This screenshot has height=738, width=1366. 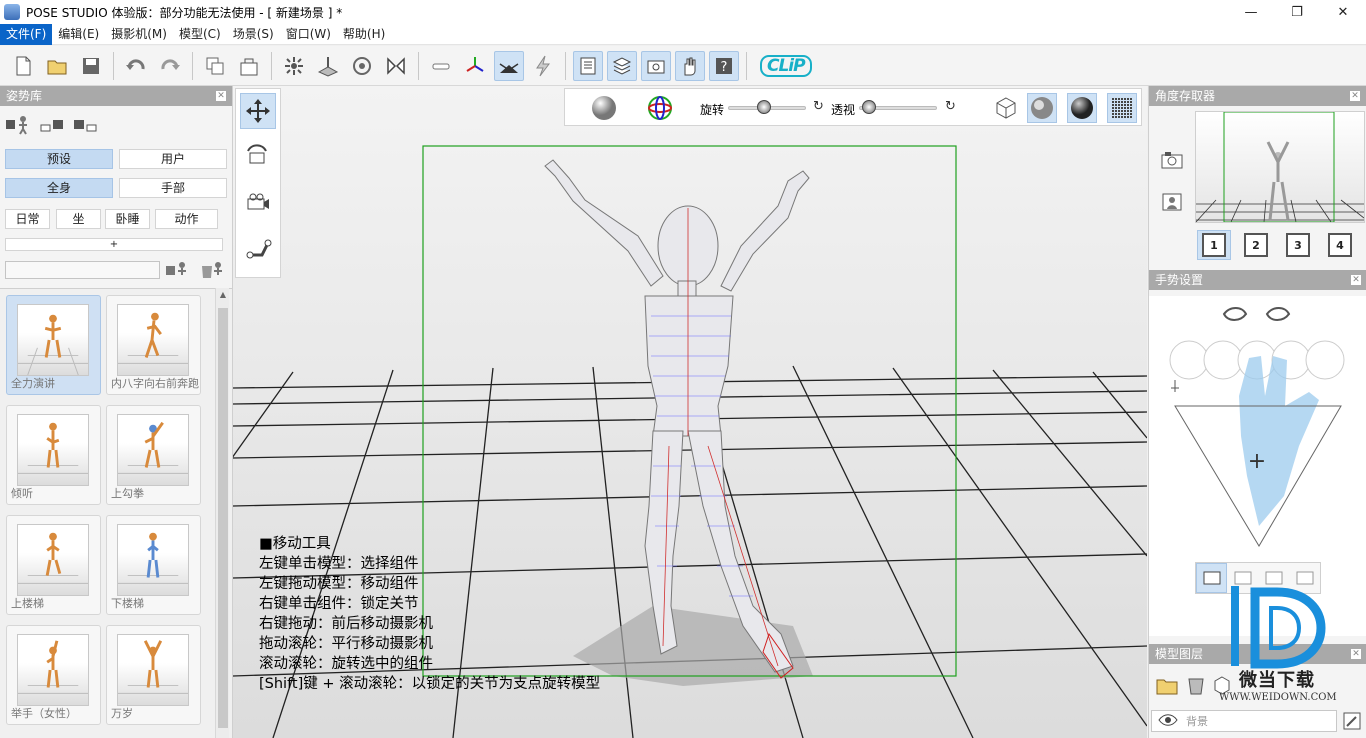 I want to click on ik-tool-icon, so click(x=258, y=249).